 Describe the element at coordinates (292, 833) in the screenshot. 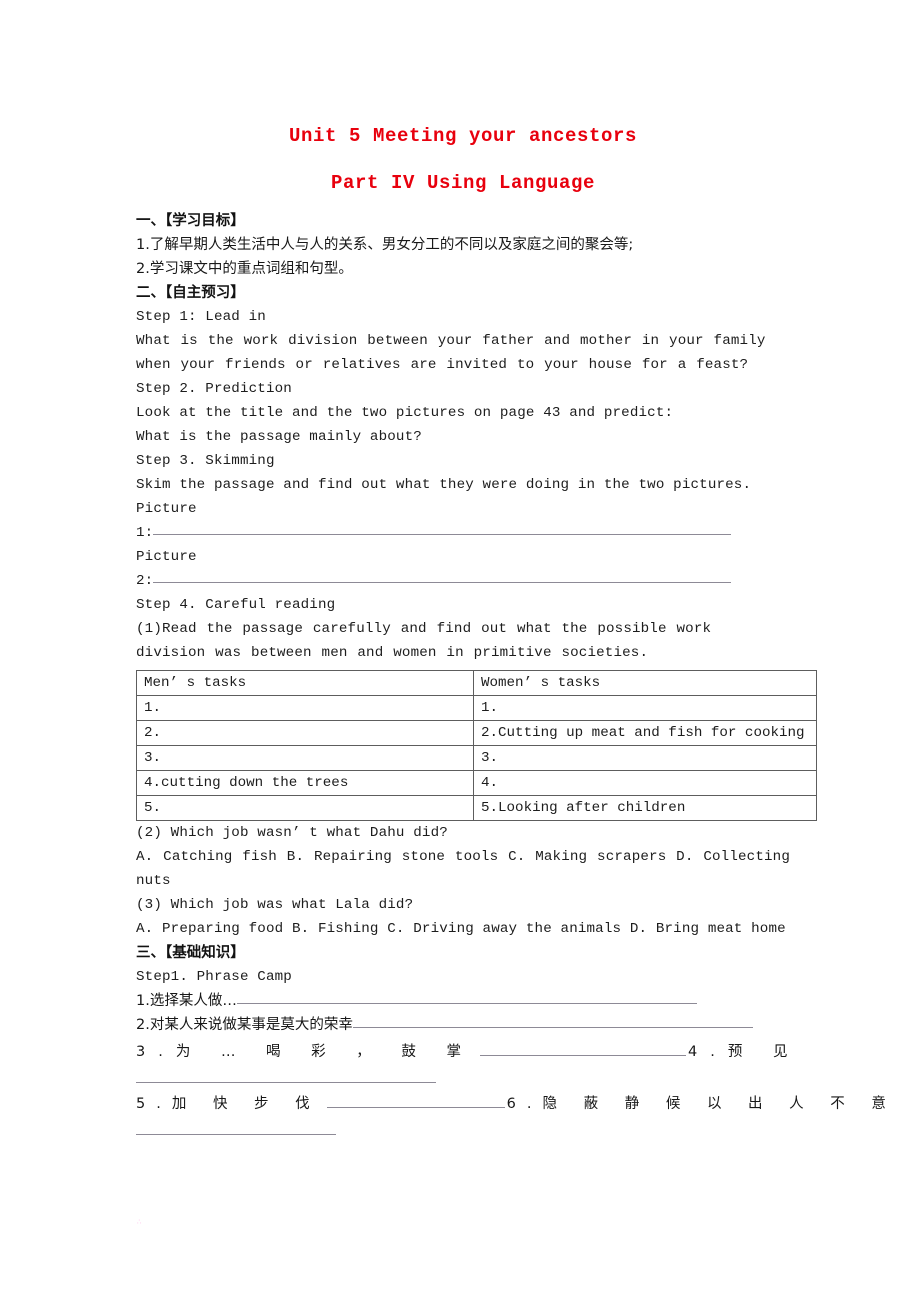

I see `question-2-stem: (2) Which job wasn’ t what Dahu did?` at that location.